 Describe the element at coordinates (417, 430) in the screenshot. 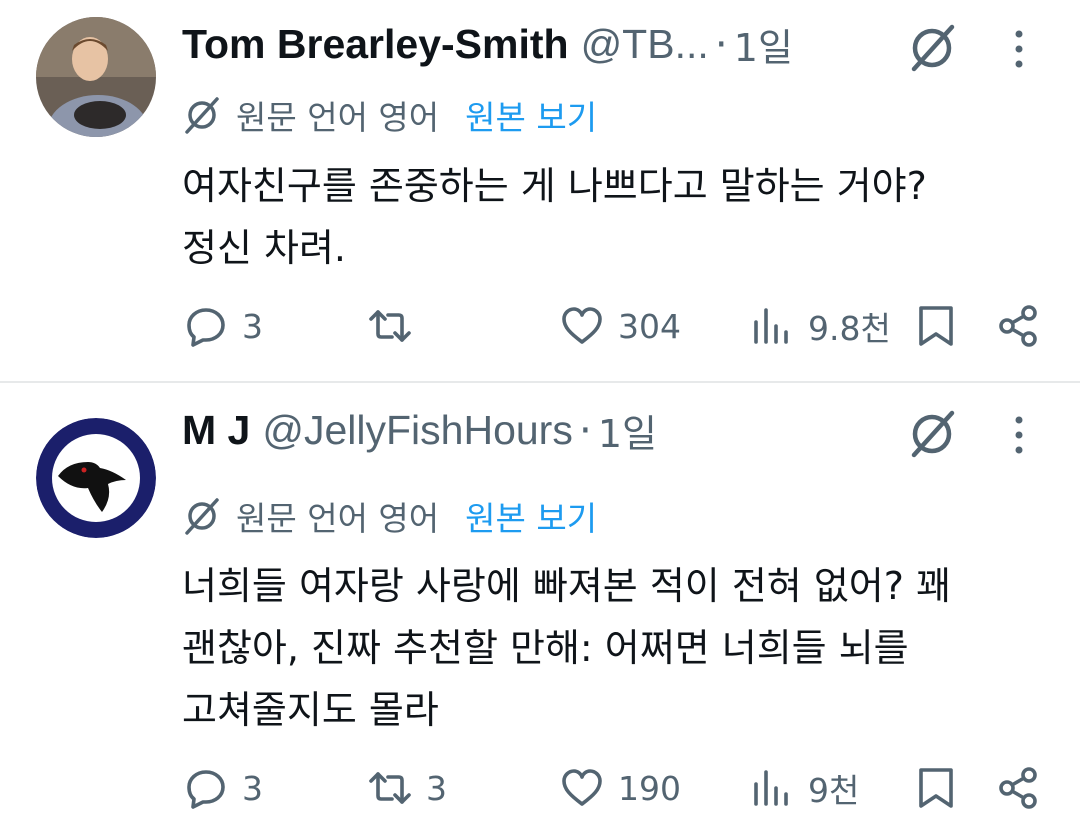

I see `user-handle: @JellyFishHours` at that location.